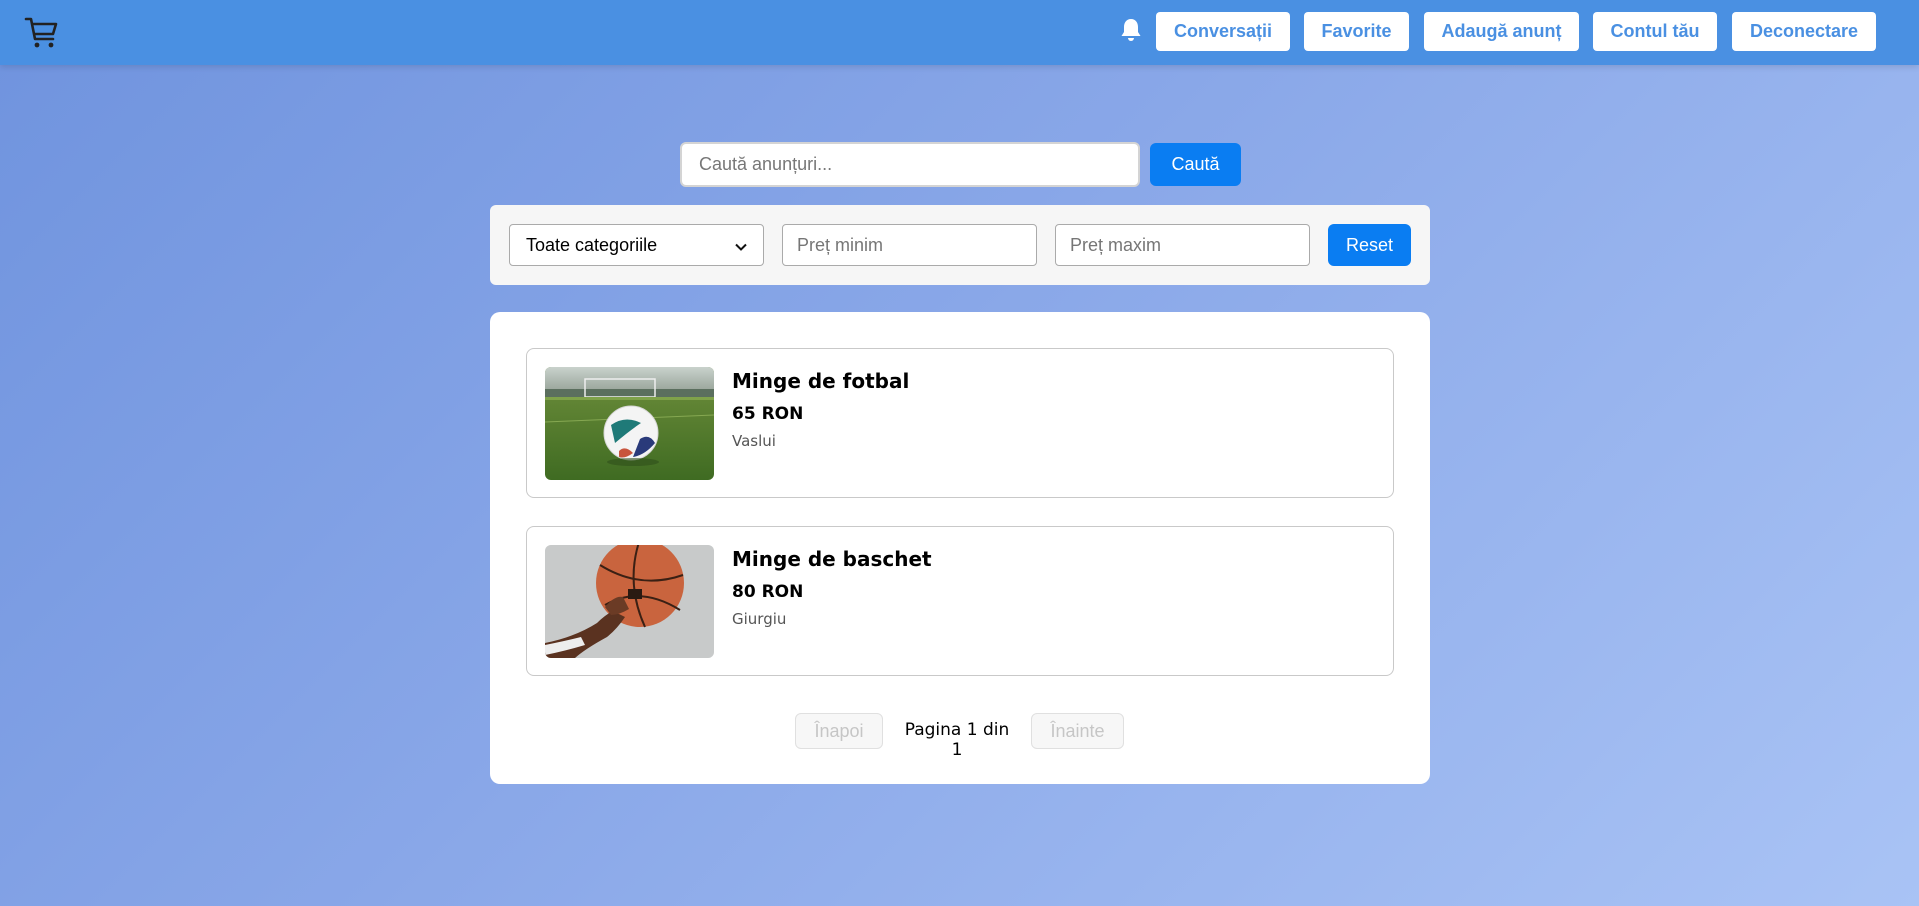 The width and height of the screenshot is (1919, 906). I want to click on reset-button: Reset, so click(1369, 245).